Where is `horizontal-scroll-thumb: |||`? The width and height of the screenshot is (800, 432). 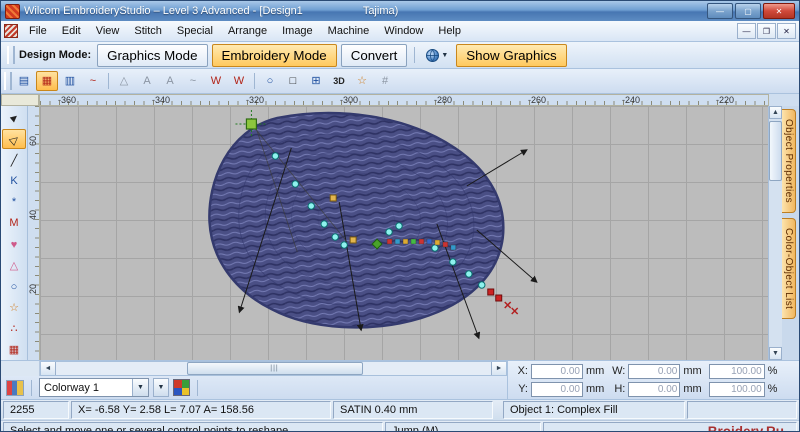 horizontal-scroll-thumb: ||| is located at coordinates (274, 368).